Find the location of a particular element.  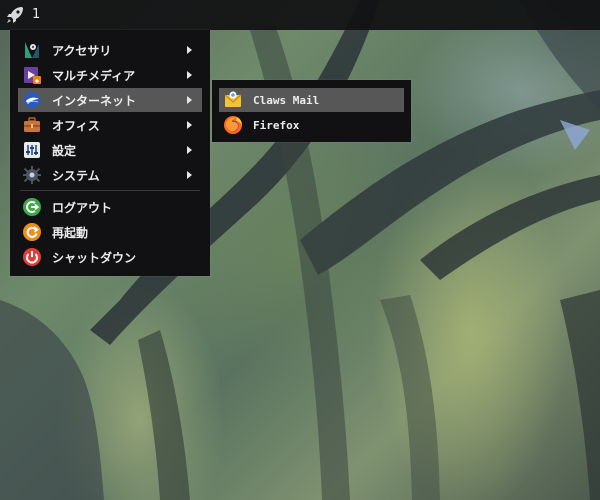

menu-item-system: システム is located at coordinates (110, 175).